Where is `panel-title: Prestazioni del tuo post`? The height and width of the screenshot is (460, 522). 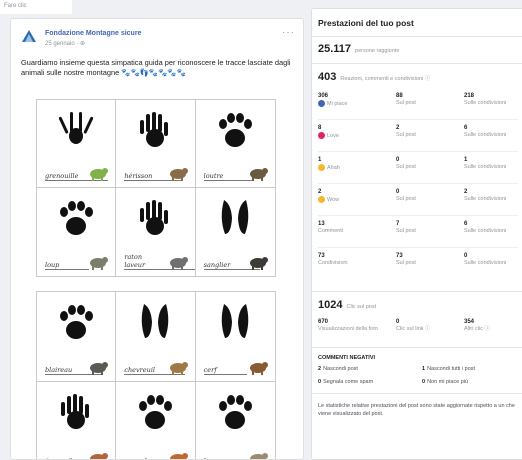
panel-title: Prestazioni del tuo post is located at coordinates (366, 23).